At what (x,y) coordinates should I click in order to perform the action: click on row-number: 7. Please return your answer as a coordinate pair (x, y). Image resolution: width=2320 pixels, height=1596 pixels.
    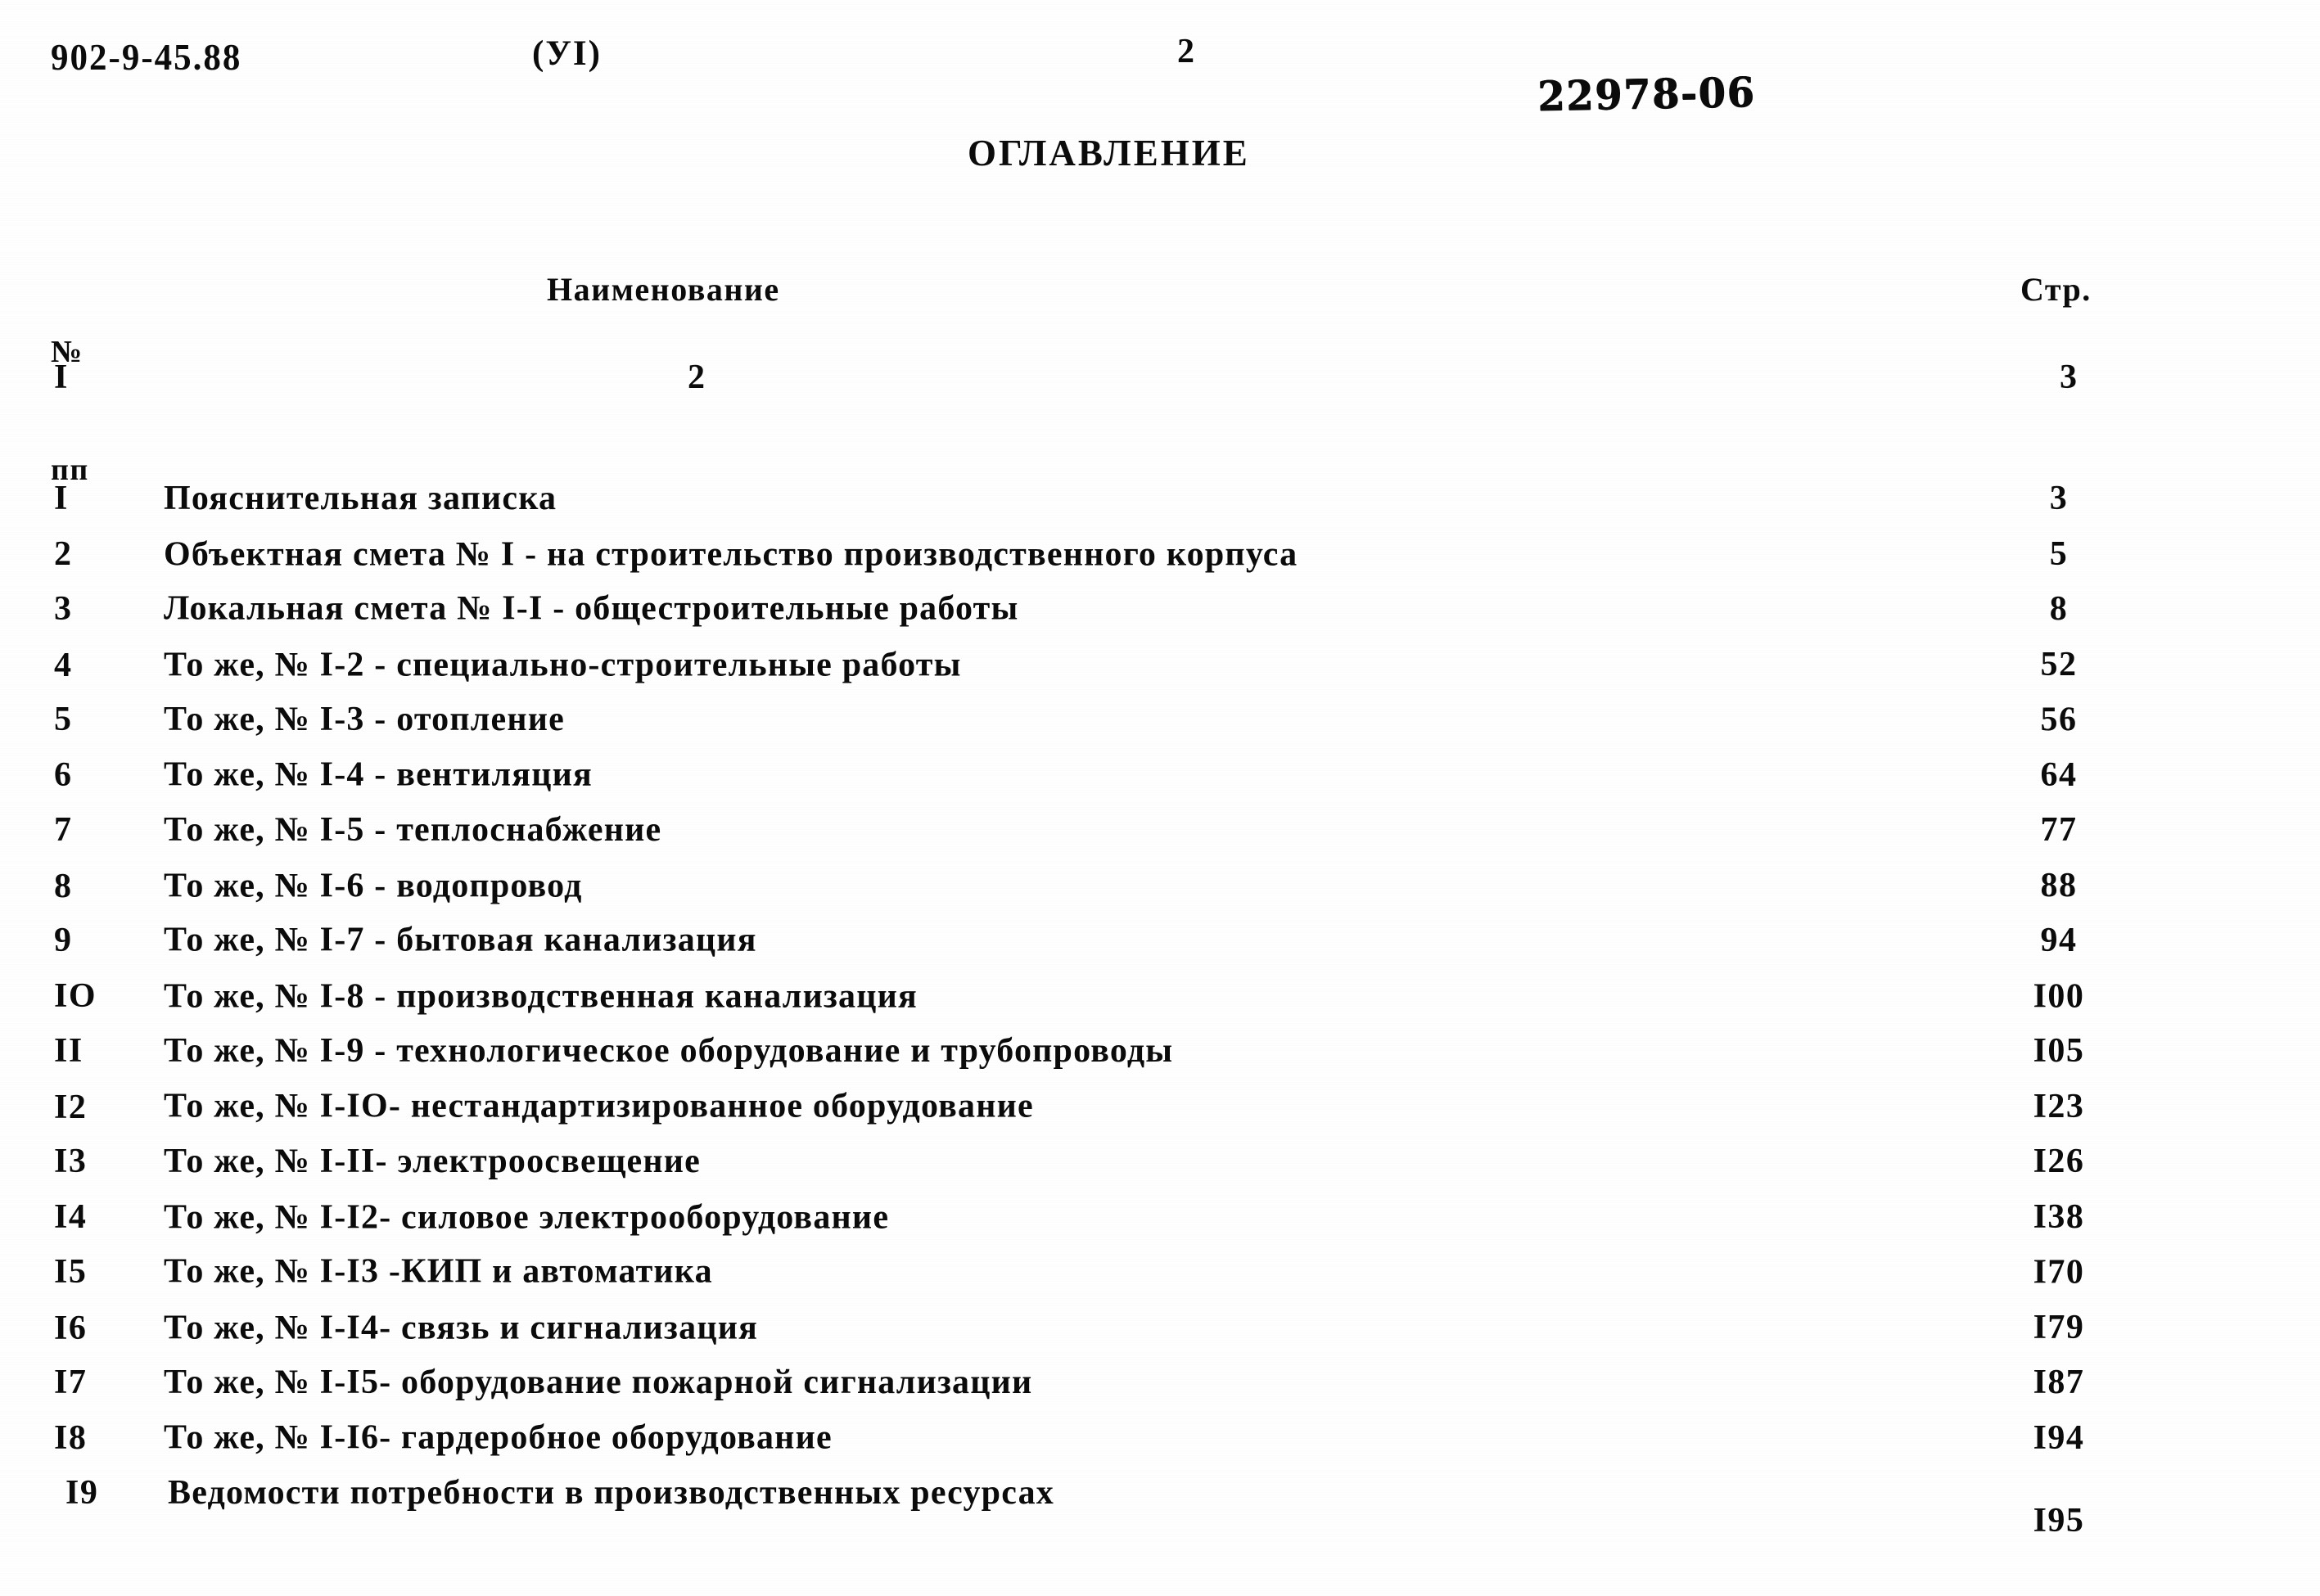
    Looking at the image, I should click on (64, 830).